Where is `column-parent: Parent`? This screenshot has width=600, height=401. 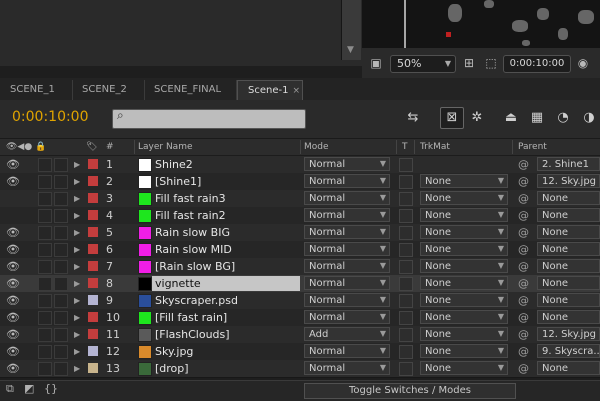 column-parent: Parent is located at coordinates (532, 147).